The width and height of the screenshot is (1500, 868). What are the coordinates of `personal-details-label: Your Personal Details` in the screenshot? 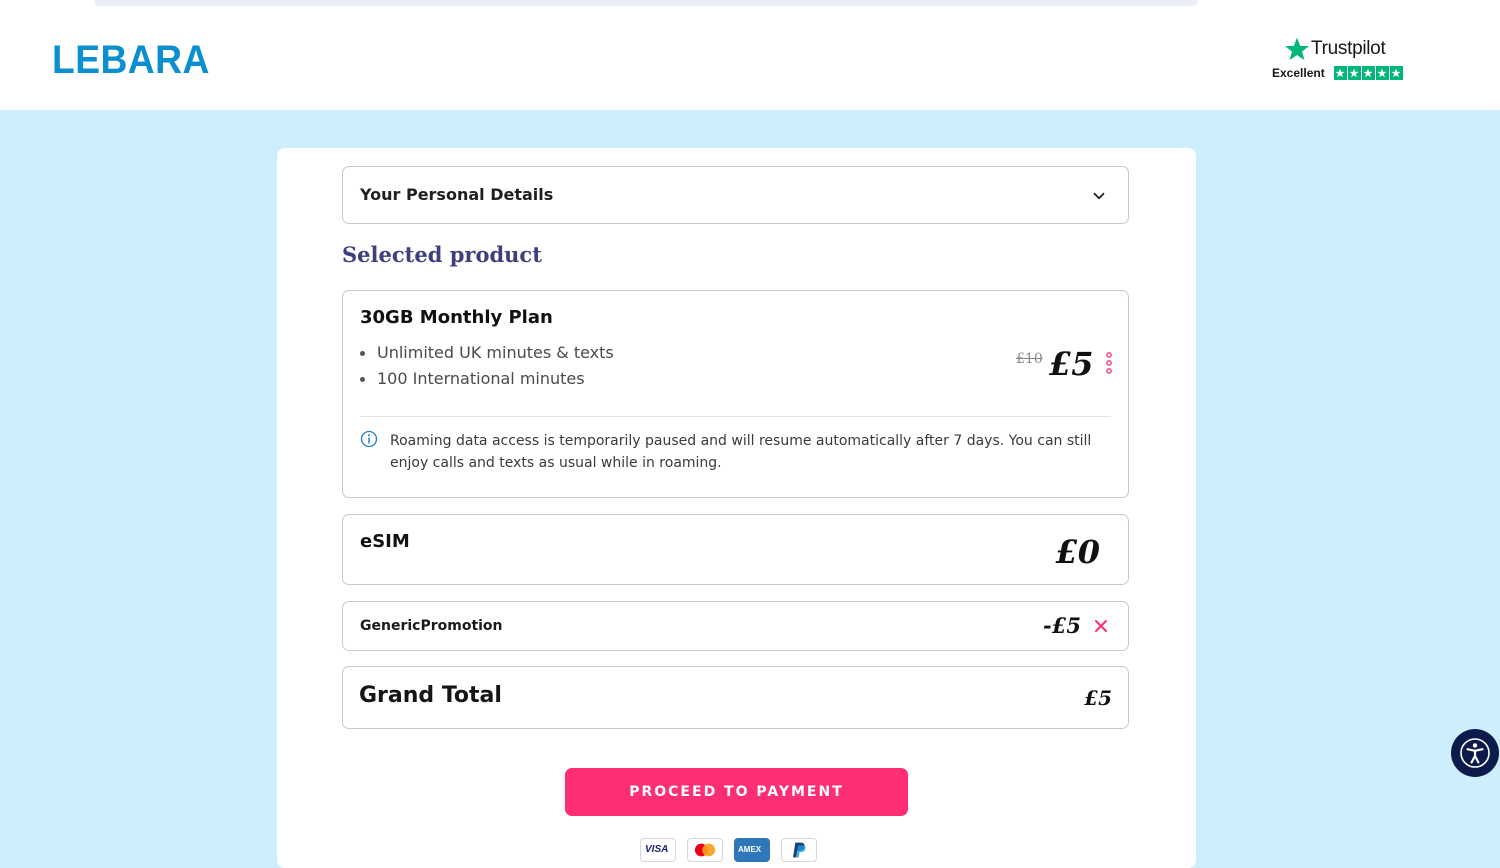 It's located at (457, 194).